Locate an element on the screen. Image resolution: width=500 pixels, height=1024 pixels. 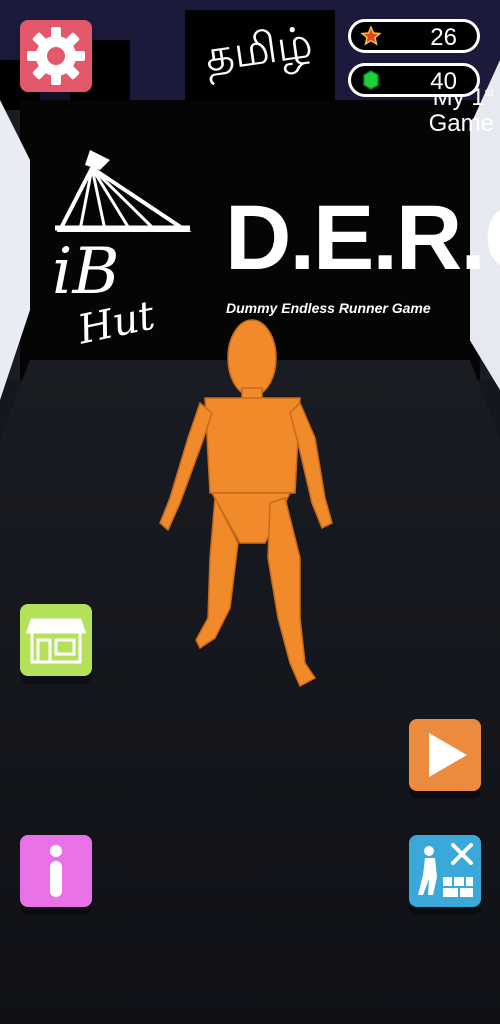
gear-icon is located at coordinates (56, 56).